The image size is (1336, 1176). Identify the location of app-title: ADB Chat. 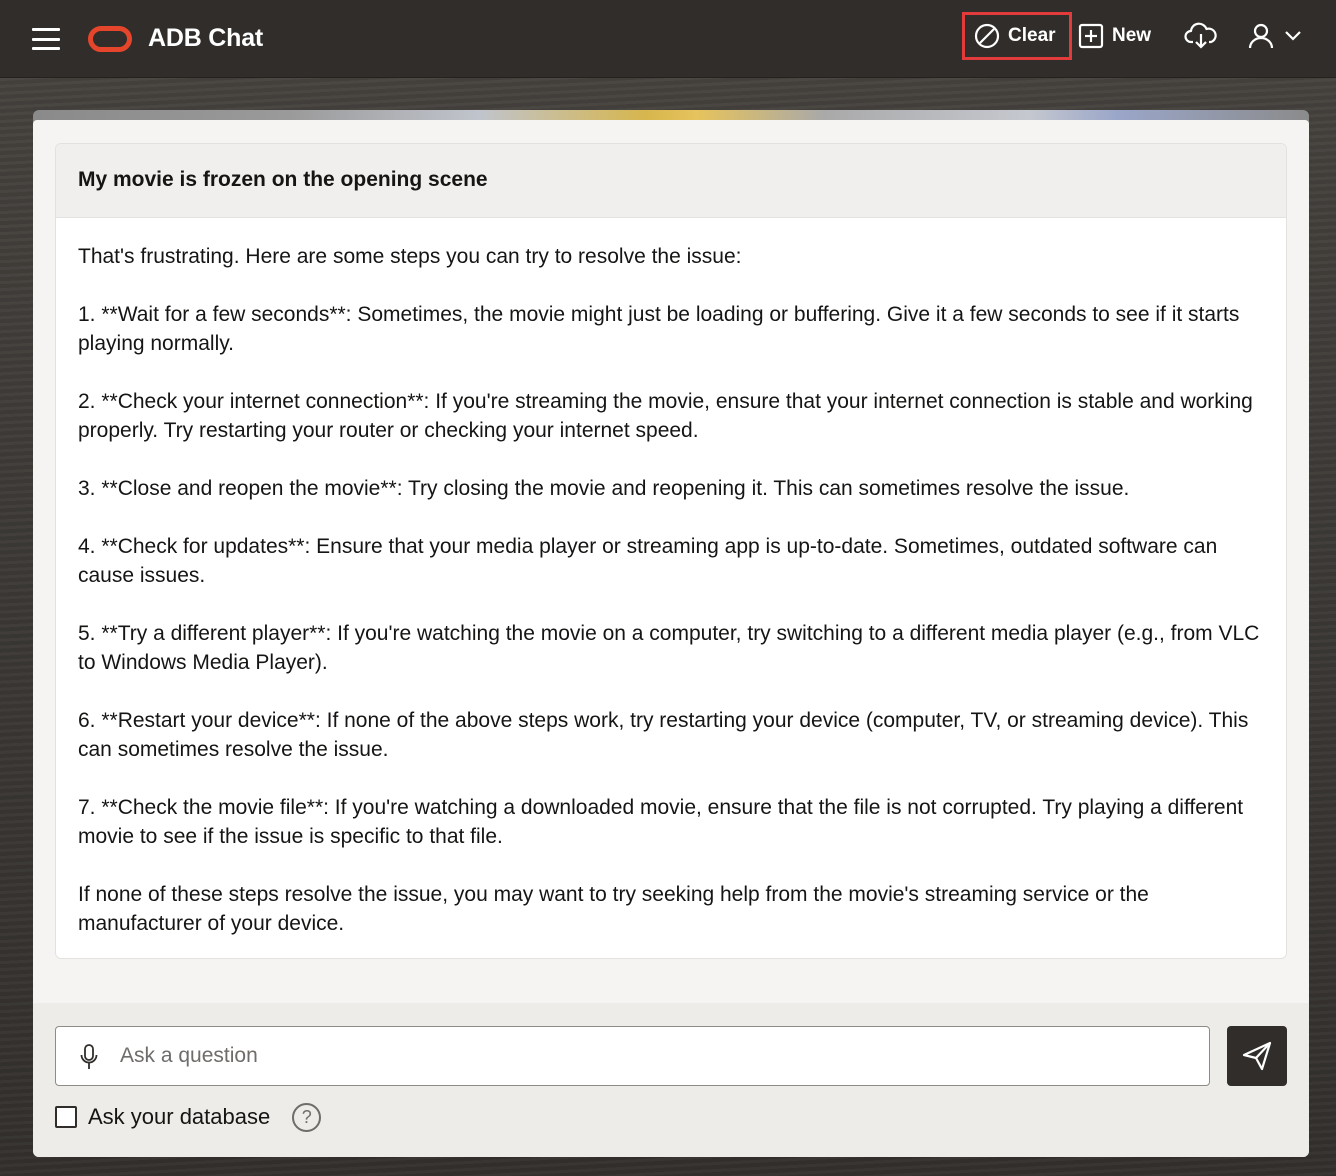
(206, 38).